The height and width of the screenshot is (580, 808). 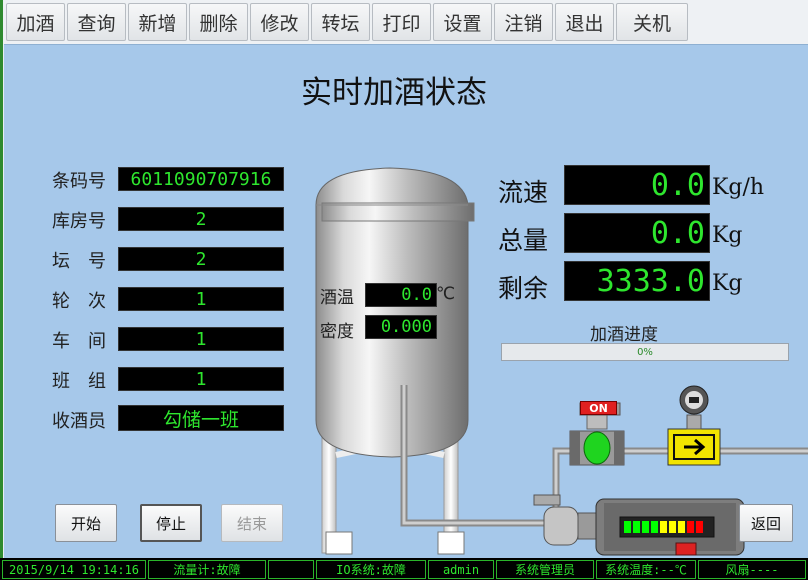 I want to click on menu-exit: 退出, so click(x=584, y=22).